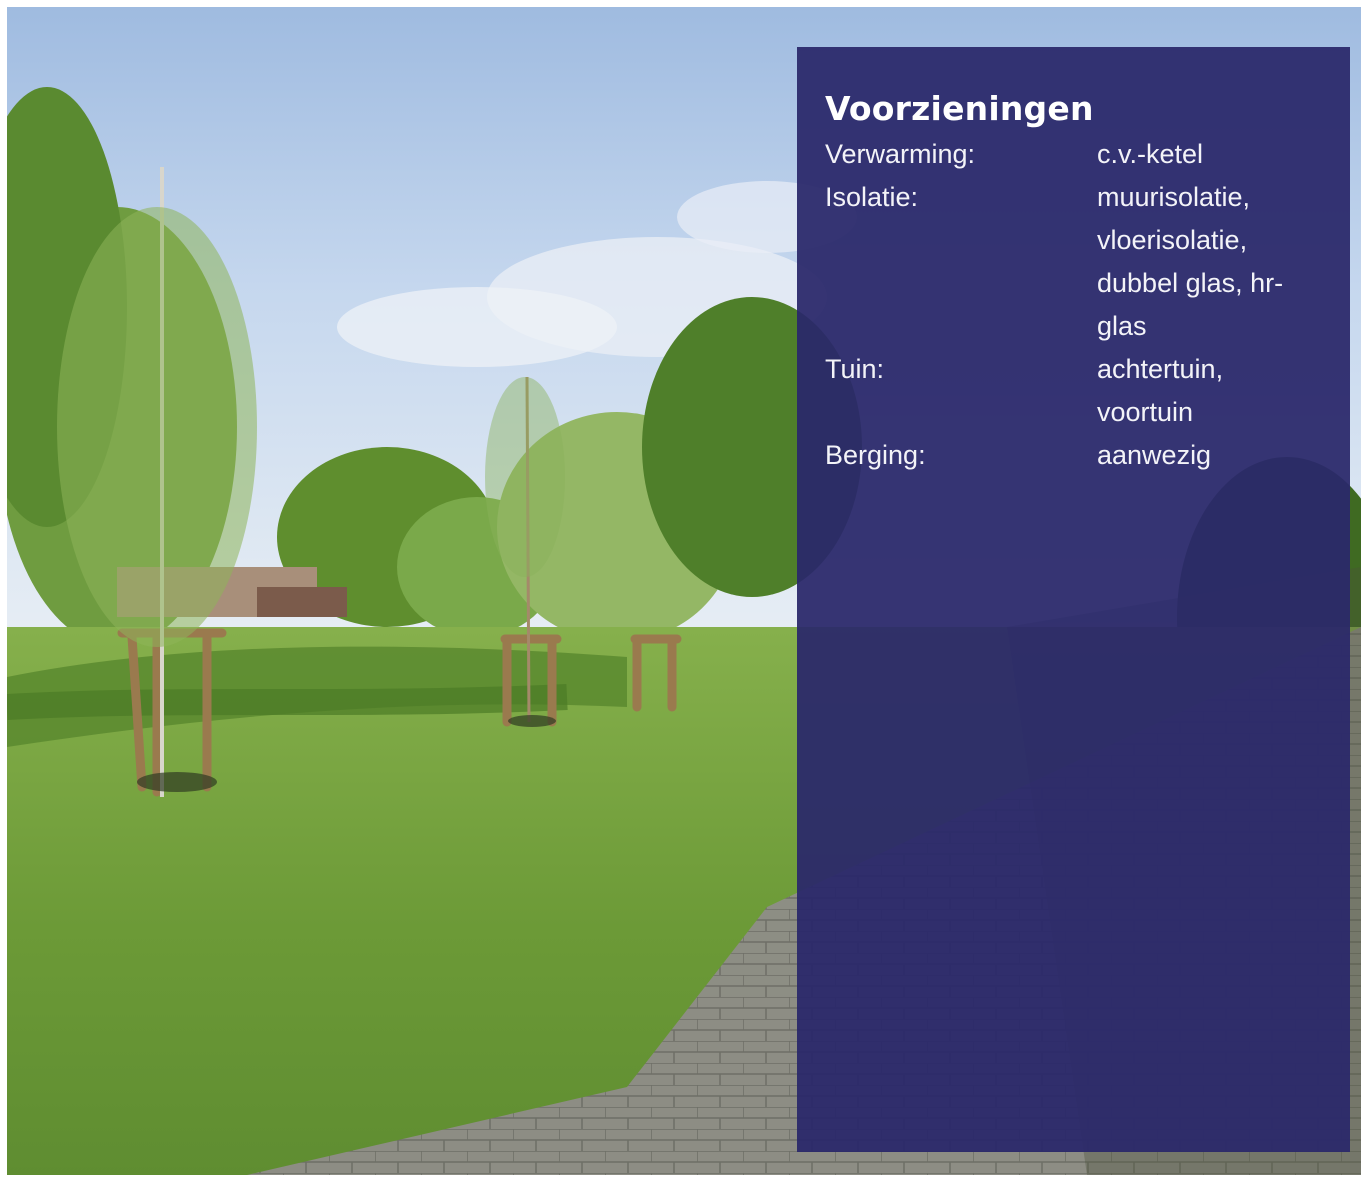 The image size is (1368, 1182). Describe the element at coordinates (1150, 154) in the screenshot. I see `feature-value-heating: c.v.-ketel` at that location.